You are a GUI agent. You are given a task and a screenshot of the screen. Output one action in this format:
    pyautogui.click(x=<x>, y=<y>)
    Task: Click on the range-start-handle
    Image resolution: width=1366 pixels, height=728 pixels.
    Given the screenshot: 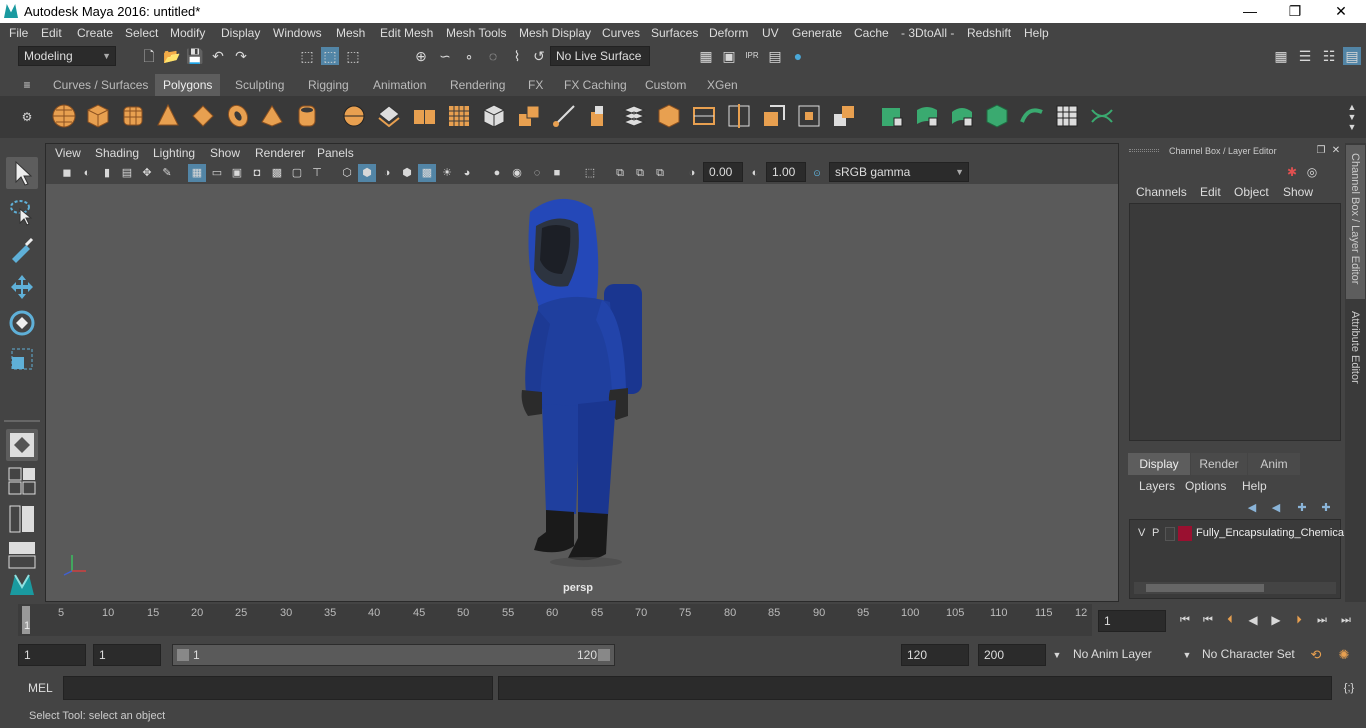 What is the action you would take?
    pyautogui.click(x=183, y=655)
    